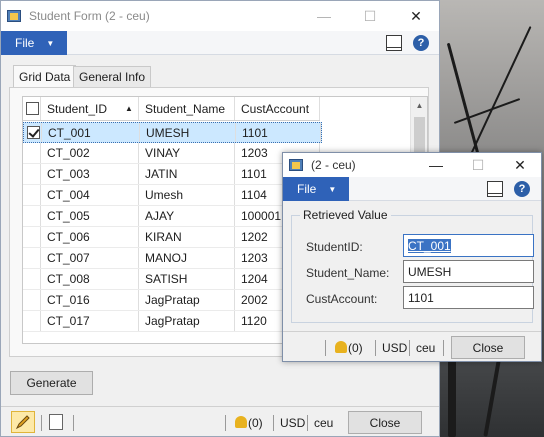  I want to click on file-menu-label: File, so click(25, 43).